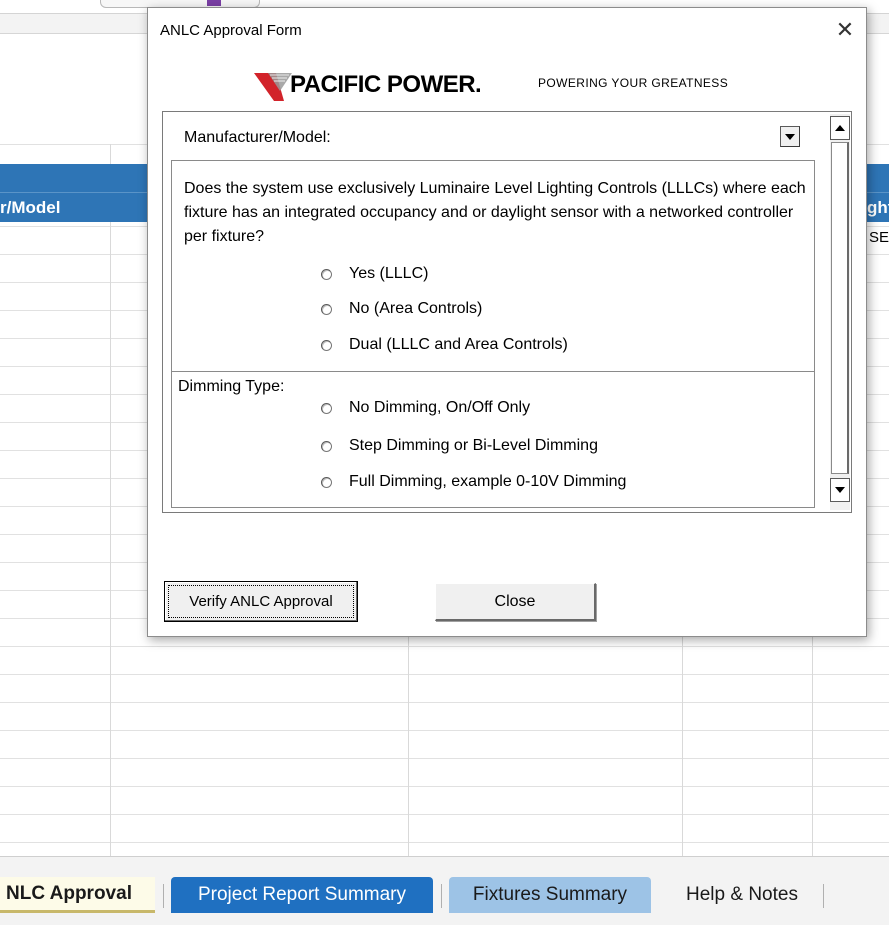  I want to click on radio-option-full-dimming: Full Dimming, example 0-10V Dimming, so click(473, 482).